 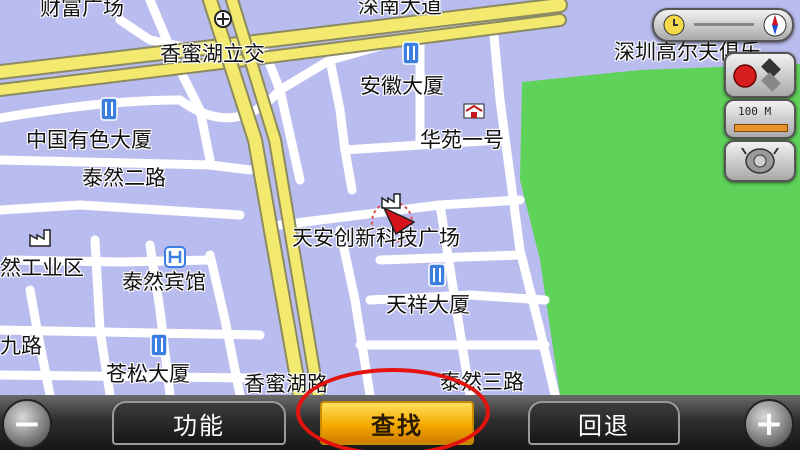 What do you see at coordinates (42, 268) in the screenshot?
I see `map-label: 然工业区` at bounding box center [42, 268].